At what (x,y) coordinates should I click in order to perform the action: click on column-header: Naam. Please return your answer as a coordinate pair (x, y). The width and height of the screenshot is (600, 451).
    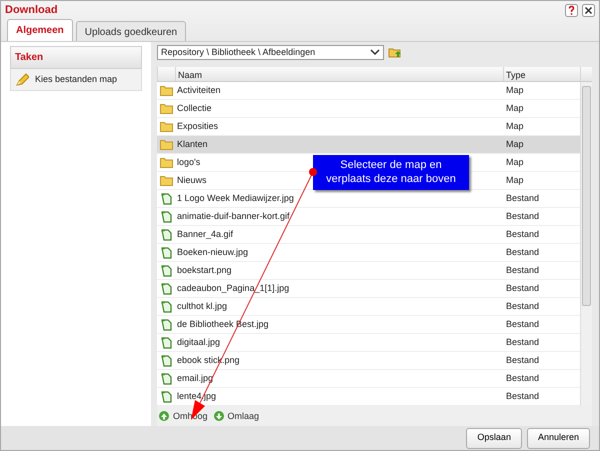
    Looking at the image, I should click on (339, 74).